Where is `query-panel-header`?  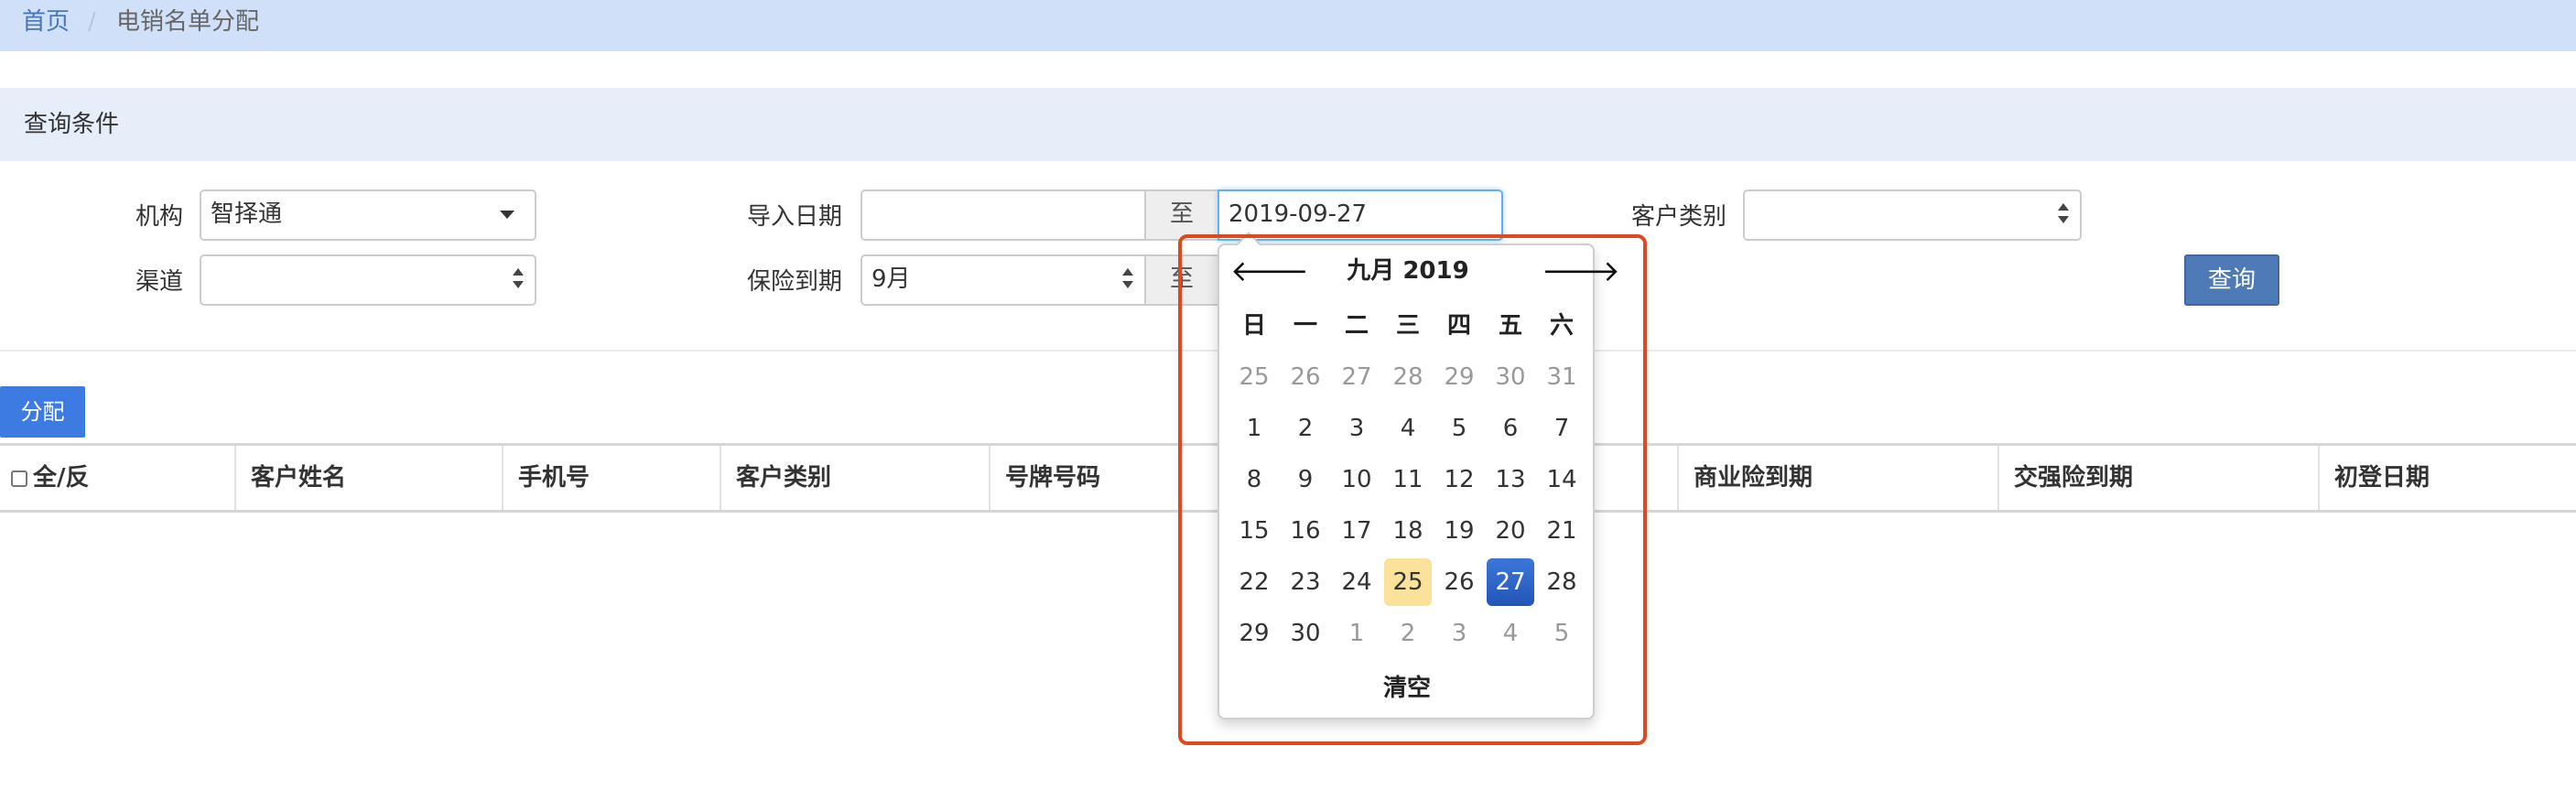 query-panel-header is located at coordinates (1288, 125).